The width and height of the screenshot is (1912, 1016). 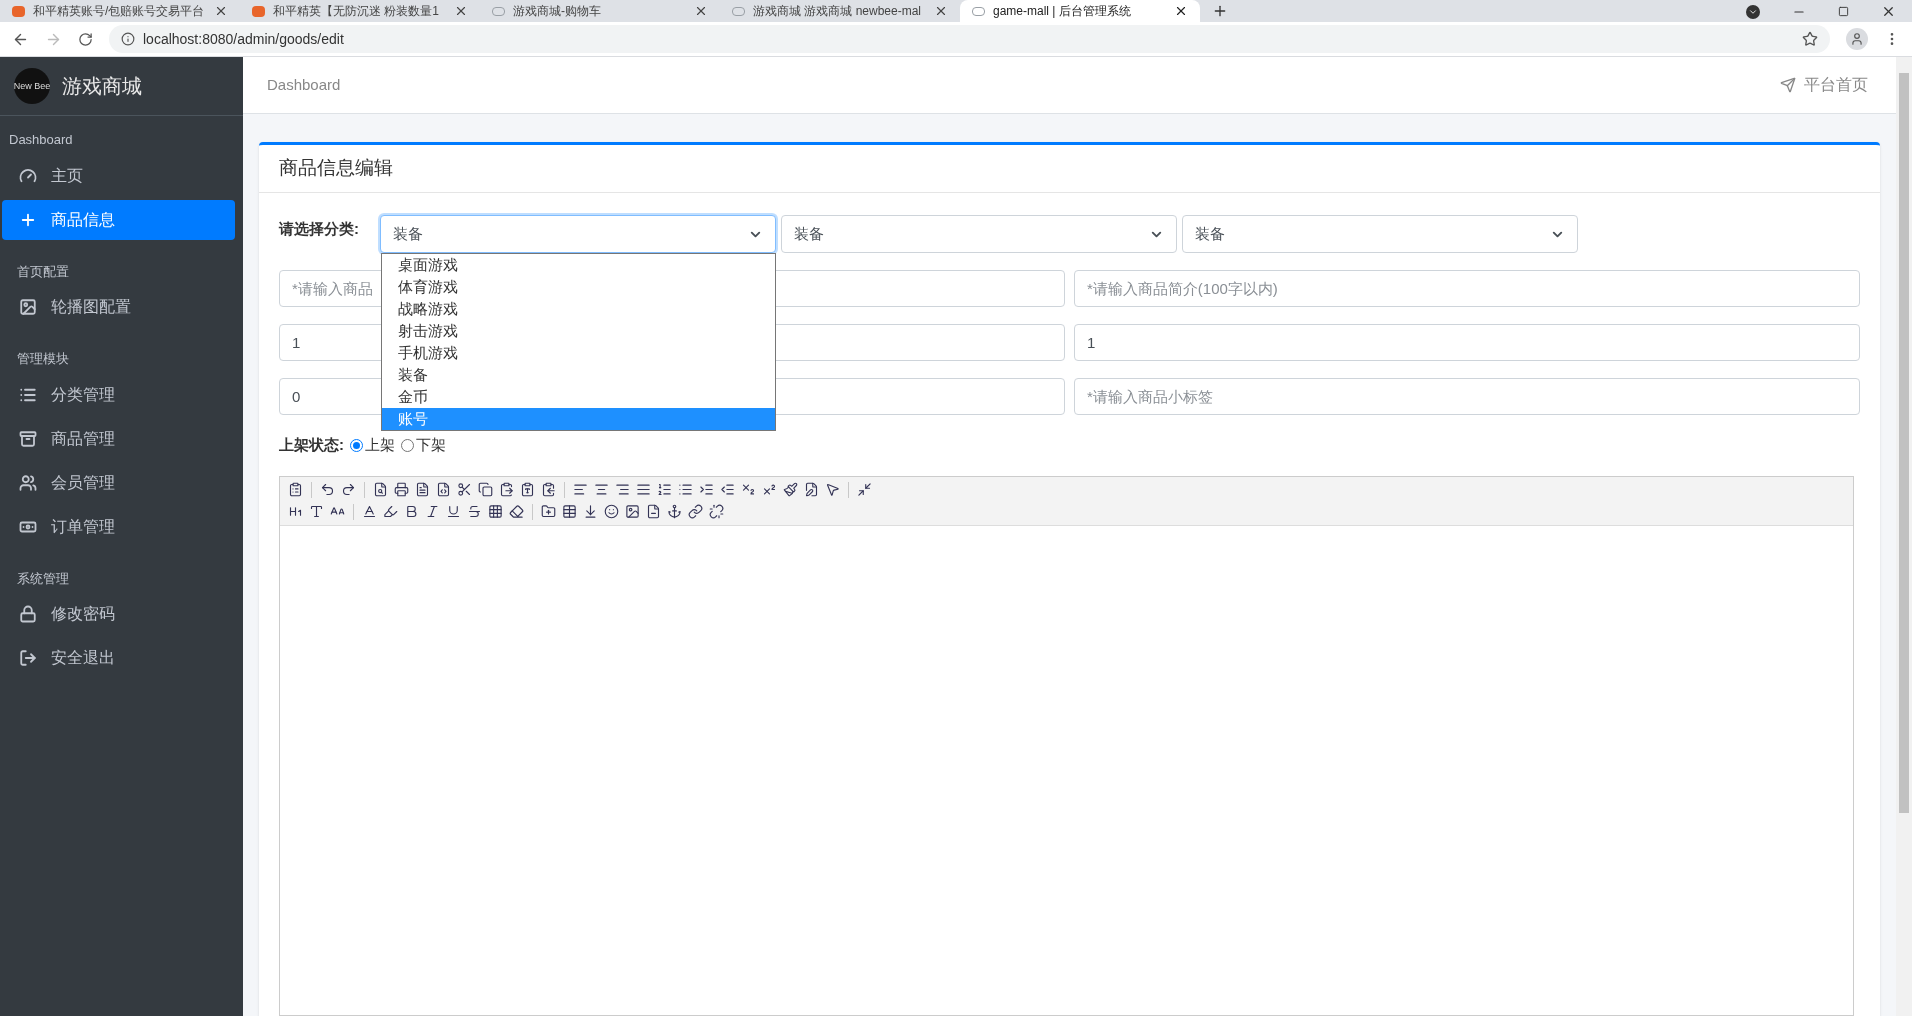 What do you see at coordinates (336, 168) in the screenshot?
I see `card-title: 商品信息编辑` at bounding box center [336, 168].